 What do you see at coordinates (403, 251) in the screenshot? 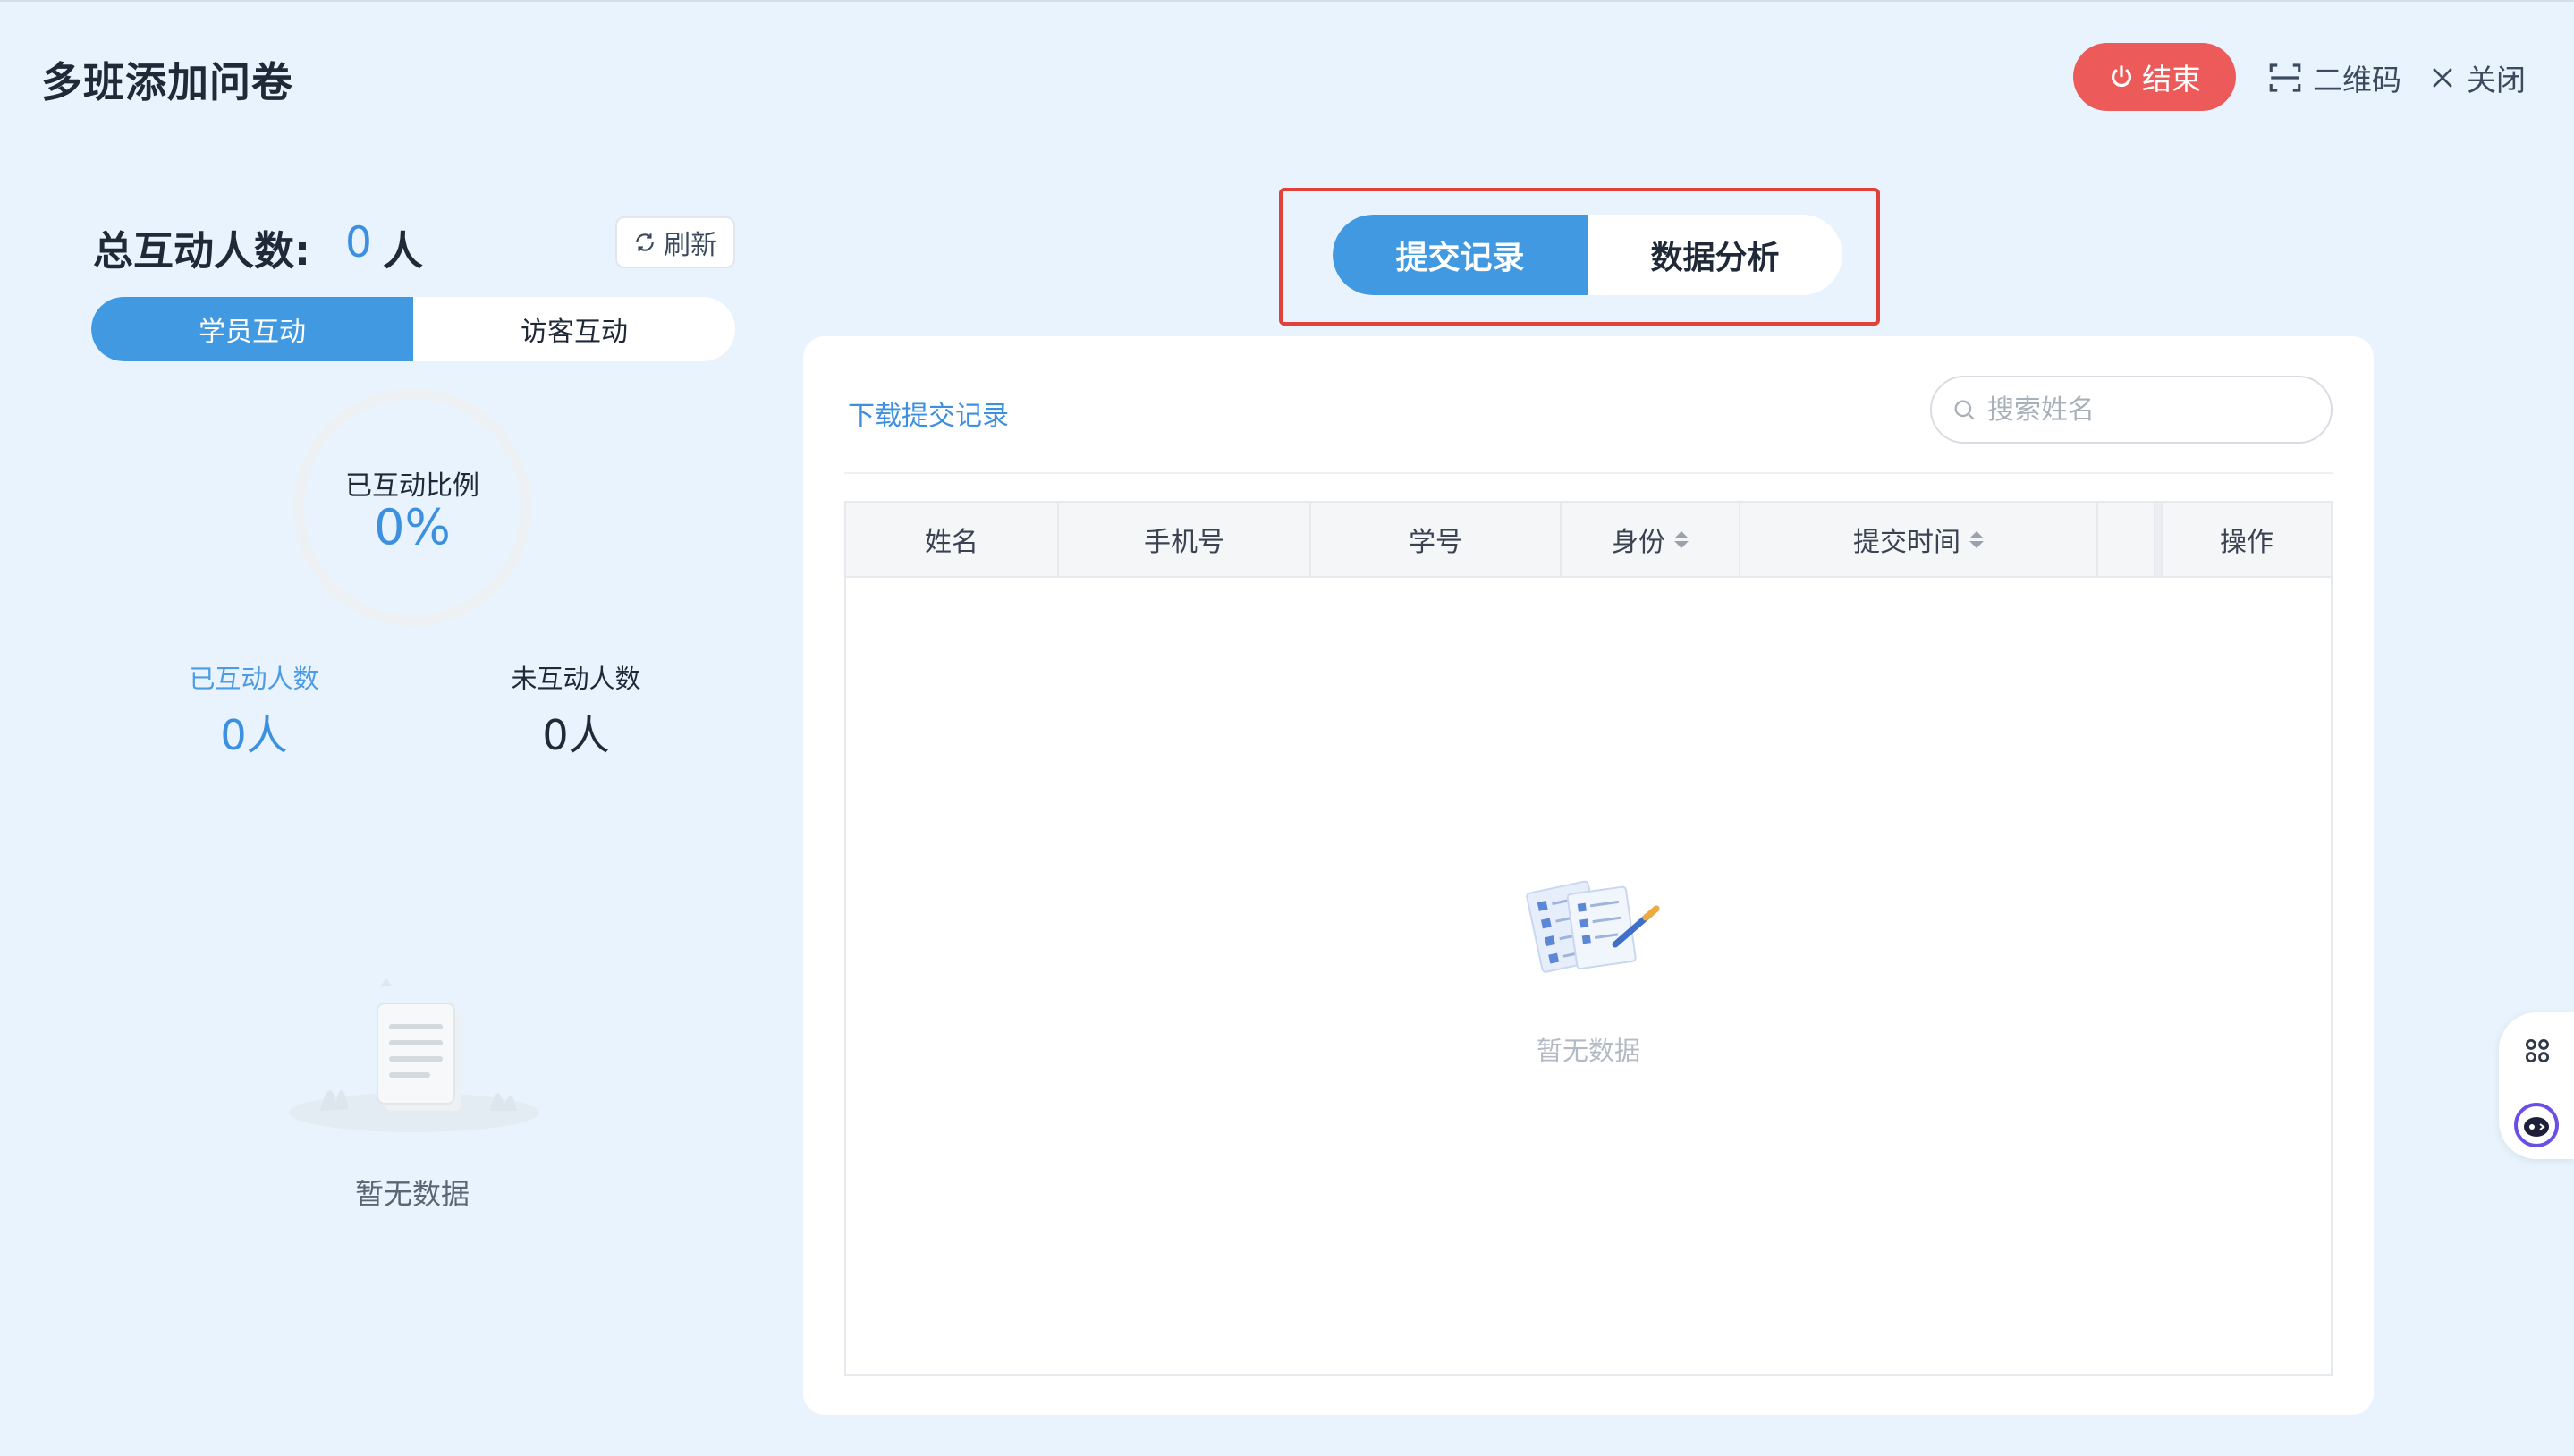
I see `total-interactions-unit: 人` at bounding box center [403, 251].